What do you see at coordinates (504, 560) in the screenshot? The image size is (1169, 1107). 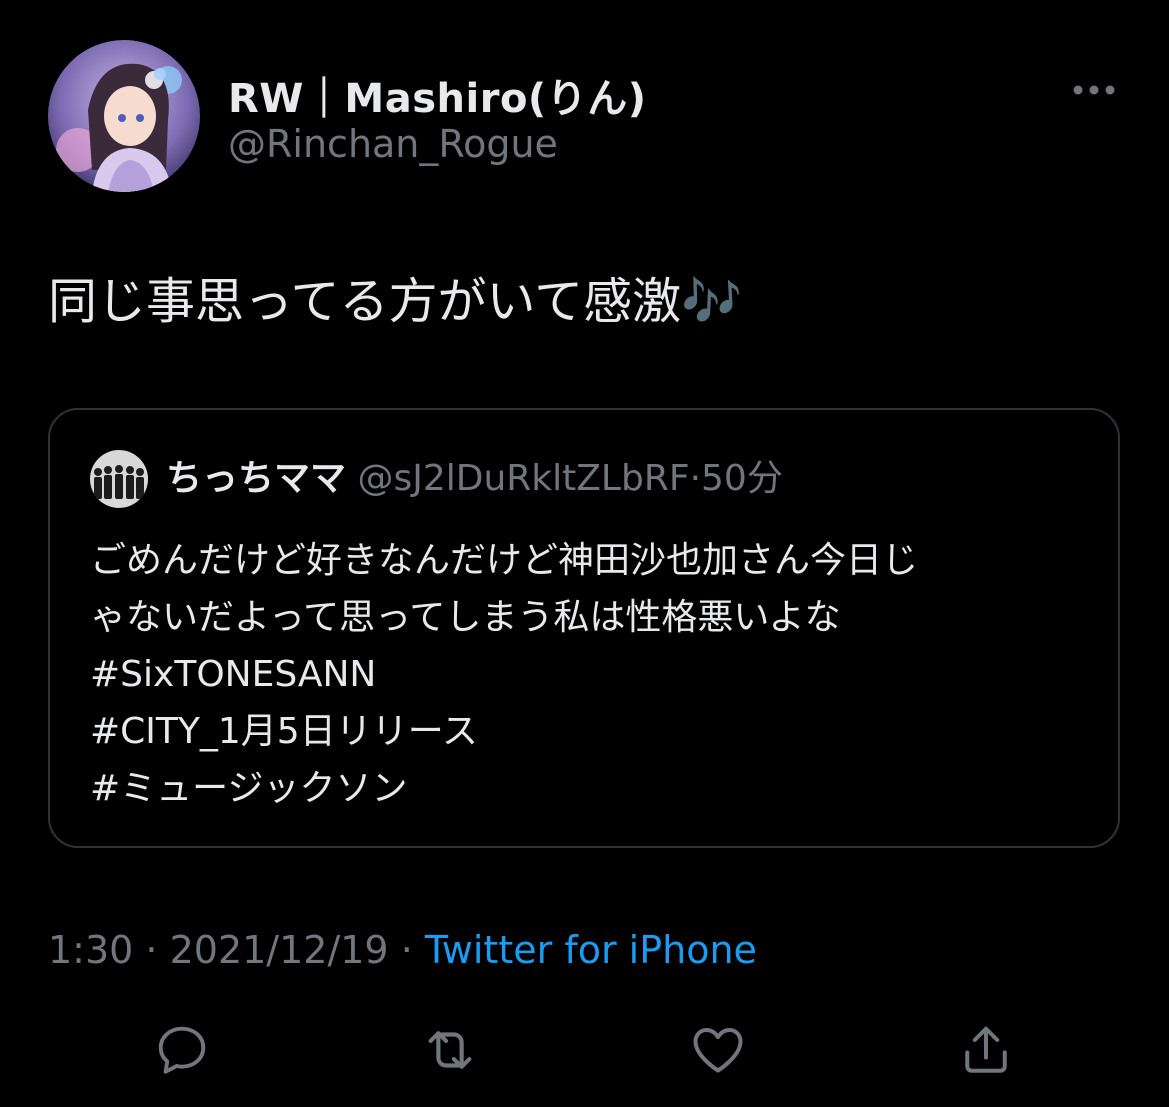 I see `quoted-text-line: ごめんだけど好きなんだけど神田沙也加さん今日じ` at bounding box center [504, 560].